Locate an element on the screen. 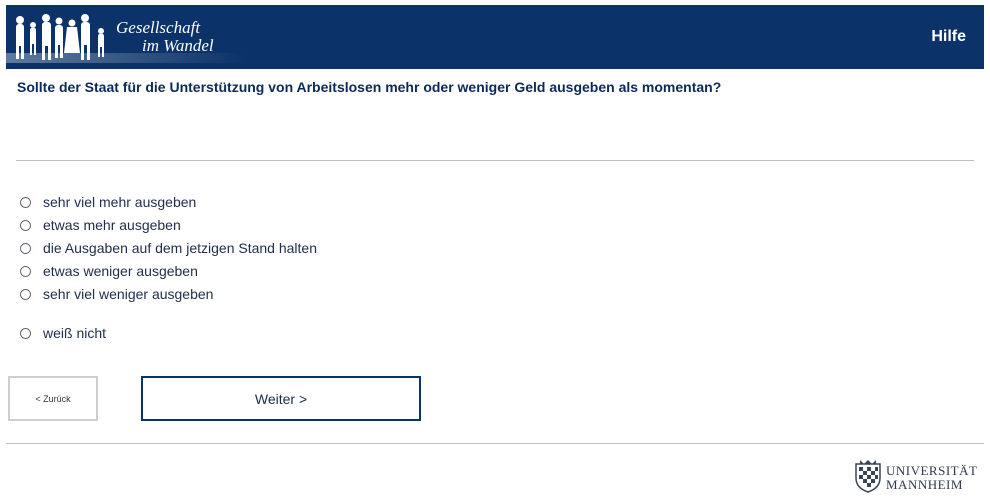  option-sehr-viel-weniger: sehr viel weniger ausgeben is located at coordinates (116, 294).